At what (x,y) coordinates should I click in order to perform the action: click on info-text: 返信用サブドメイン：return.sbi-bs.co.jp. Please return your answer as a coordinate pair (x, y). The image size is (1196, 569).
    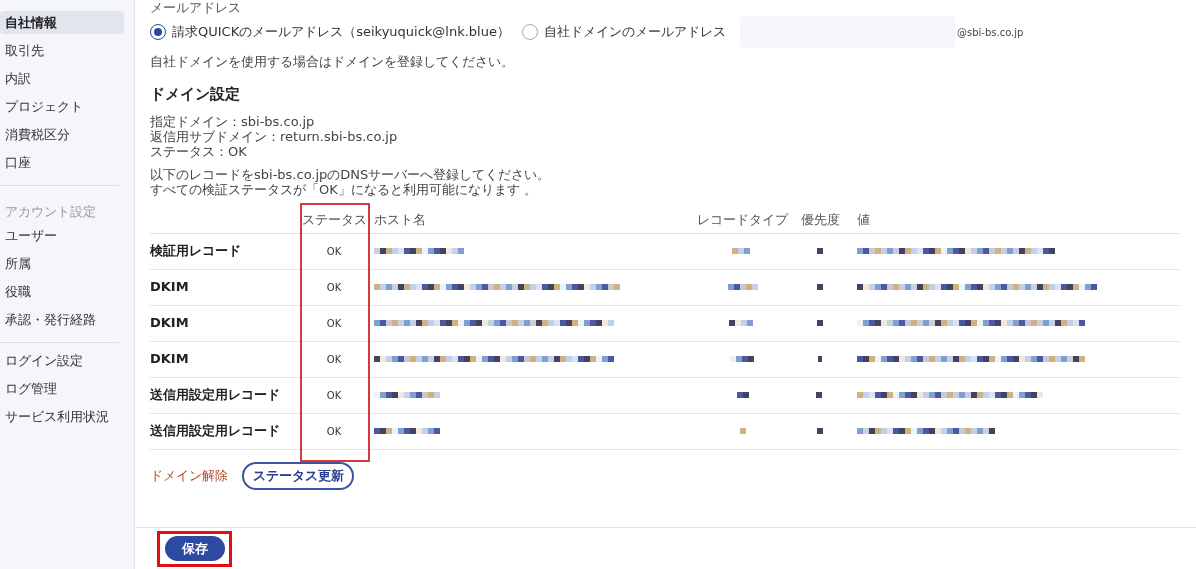
    Looking at the image, I should click on (274, 136).